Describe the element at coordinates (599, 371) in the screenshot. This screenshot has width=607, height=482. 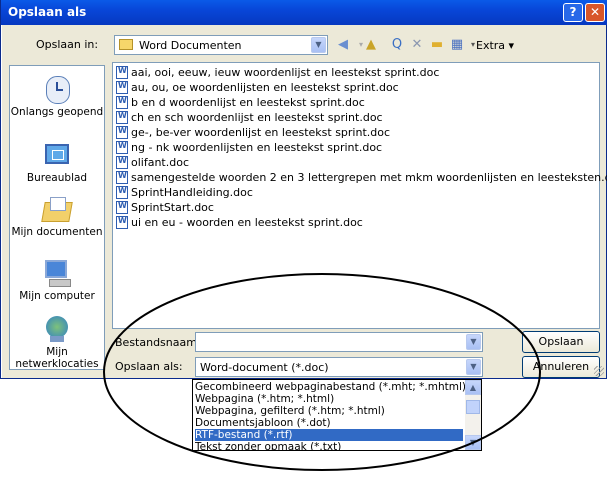
I see `resize-grip-icon` at that location.